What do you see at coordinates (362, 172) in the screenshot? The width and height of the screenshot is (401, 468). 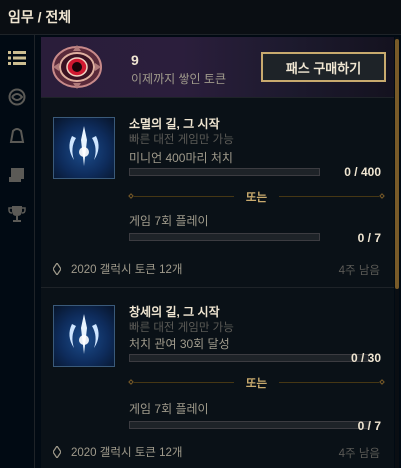 I see `objective-progress-value: 0 / 400` at bounding box center [362, 172].